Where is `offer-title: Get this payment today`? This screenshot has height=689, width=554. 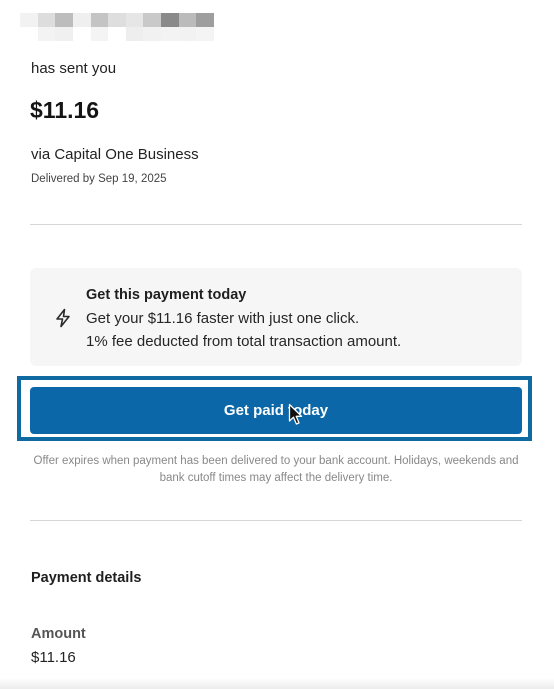 offer-title: Get this payment today is located at coordinates (166, 295).